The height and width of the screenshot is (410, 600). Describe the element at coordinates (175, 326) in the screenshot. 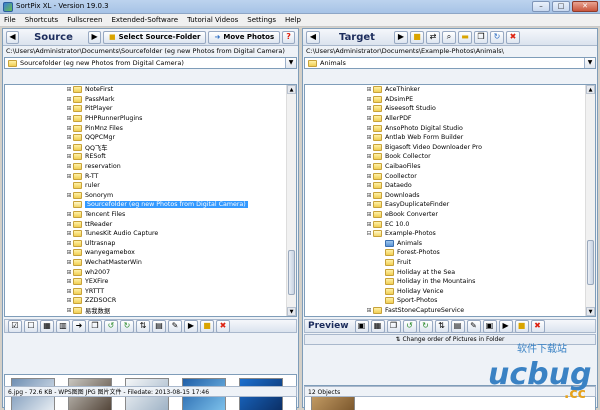

I see `source-edit-icon: ✎` at that location.